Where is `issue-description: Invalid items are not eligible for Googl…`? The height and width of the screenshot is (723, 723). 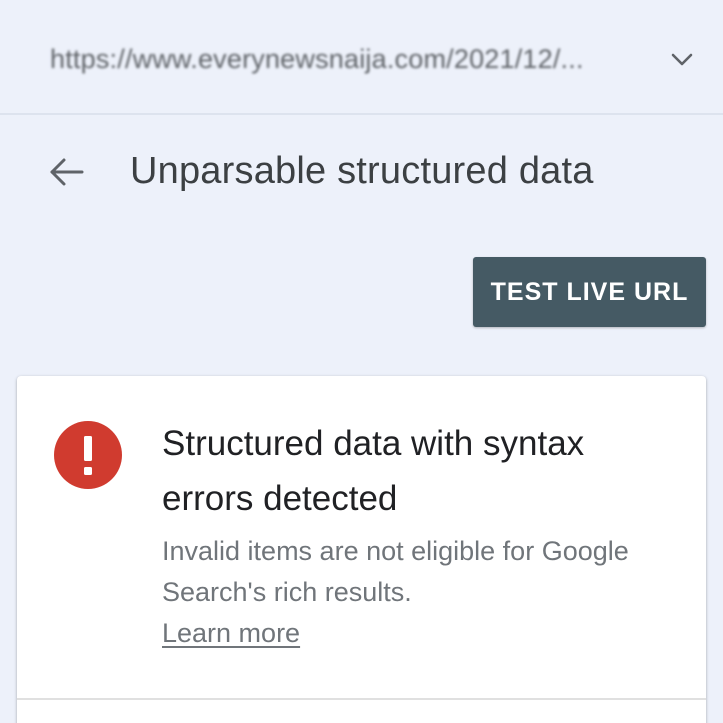 issue-description: Invalid items are not eligible for Googl… is located at coordinates (395, 571).